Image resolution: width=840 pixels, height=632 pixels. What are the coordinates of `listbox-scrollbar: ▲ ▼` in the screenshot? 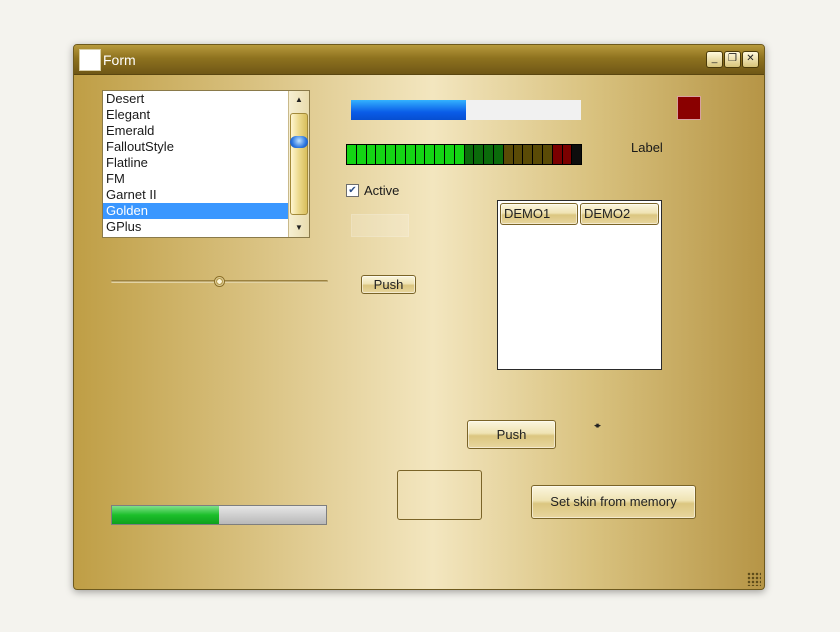 It's located at (298, 164).